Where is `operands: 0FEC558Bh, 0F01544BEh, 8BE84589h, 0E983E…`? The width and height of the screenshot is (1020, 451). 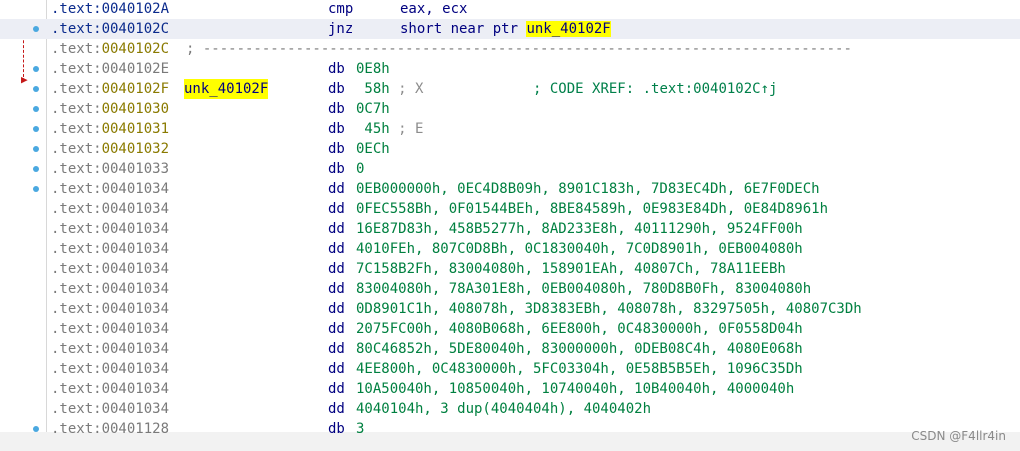
operands: 0FEC558Bh, 0F01544BEh, 8BE84589h, 0E983E… is located at coordinates (592, 209).